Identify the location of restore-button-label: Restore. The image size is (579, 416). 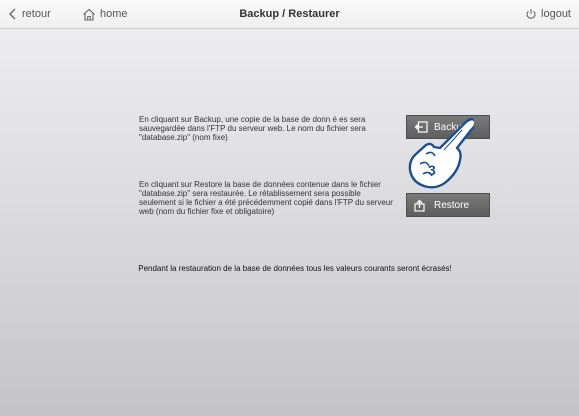
(452, 205).